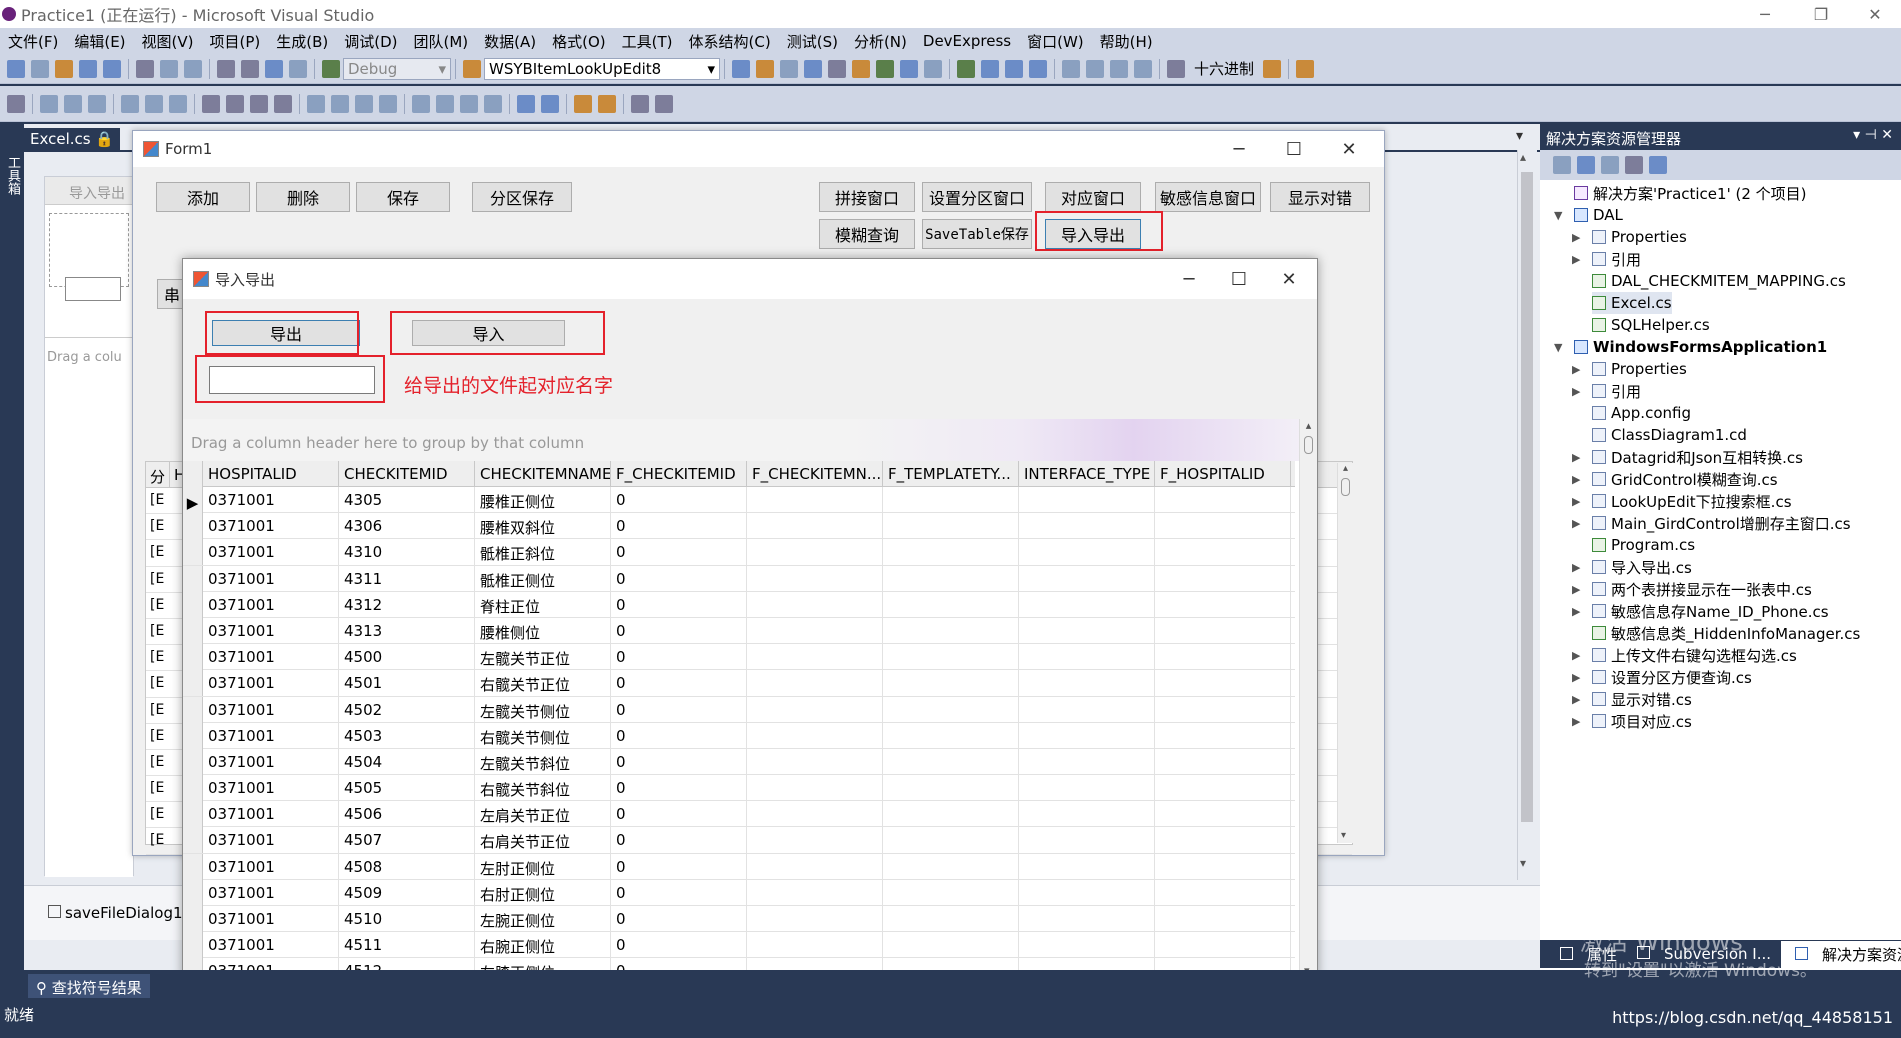 Image resolution: width=1901 pixels, height=1038 pixels. Describe the element at coordinates (1684, 655) in the screenshot. I see `tree-node: ▶ 上传文件右键勾选框勾选.cs` at that location.